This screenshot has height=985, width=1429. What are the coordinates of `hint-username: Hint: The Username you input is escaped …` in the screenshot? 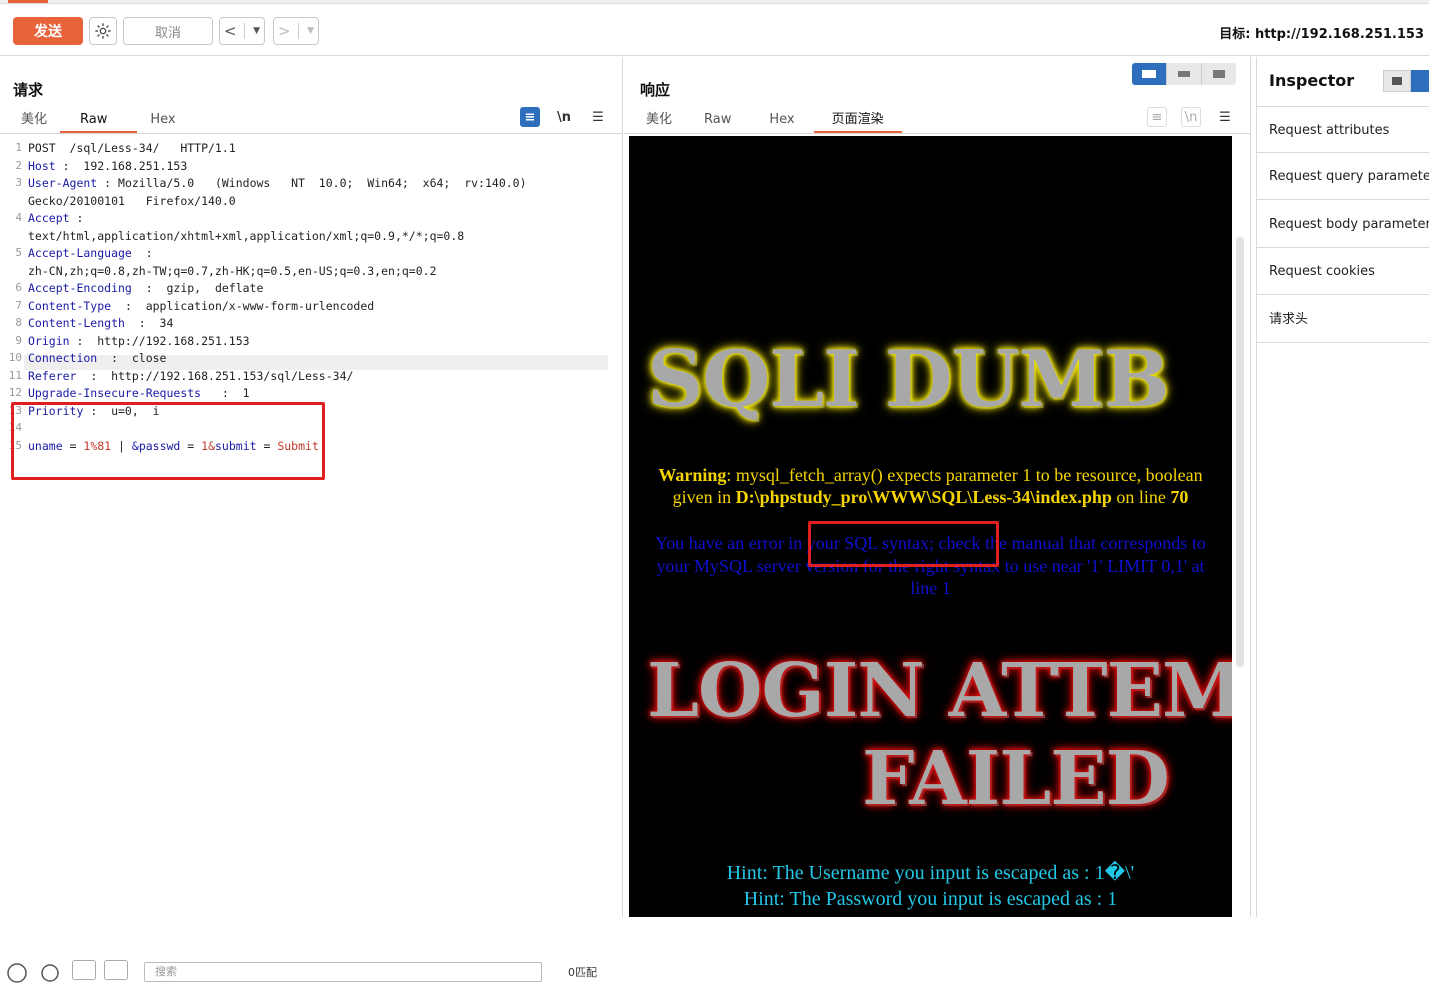 It's located at (930, 873).